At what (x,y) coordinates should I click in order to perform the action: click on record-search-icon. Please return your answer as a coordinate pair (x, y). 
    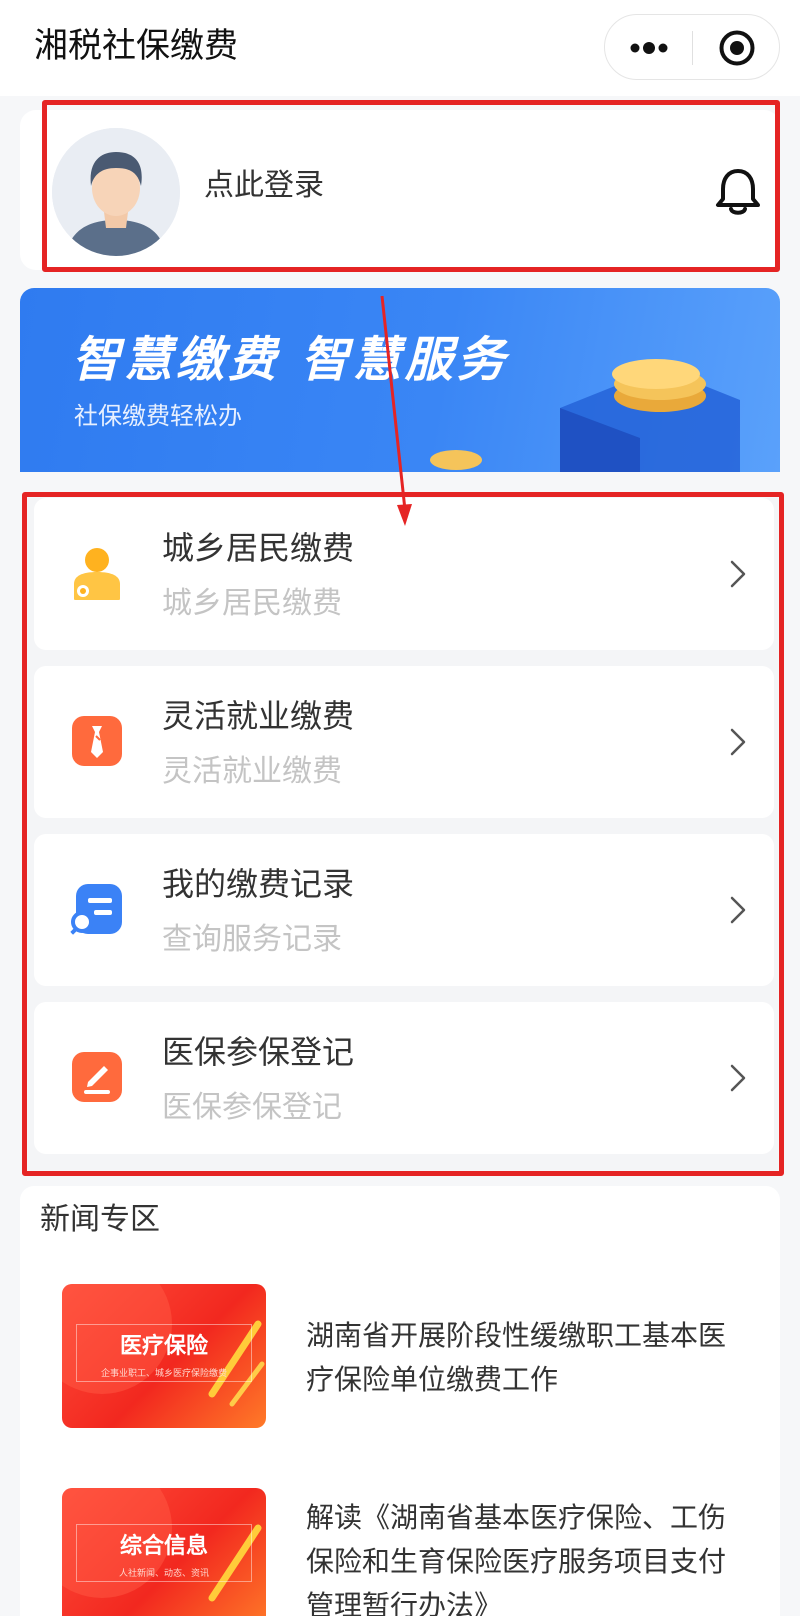
    Looking at the image, I should click on (95, 910).